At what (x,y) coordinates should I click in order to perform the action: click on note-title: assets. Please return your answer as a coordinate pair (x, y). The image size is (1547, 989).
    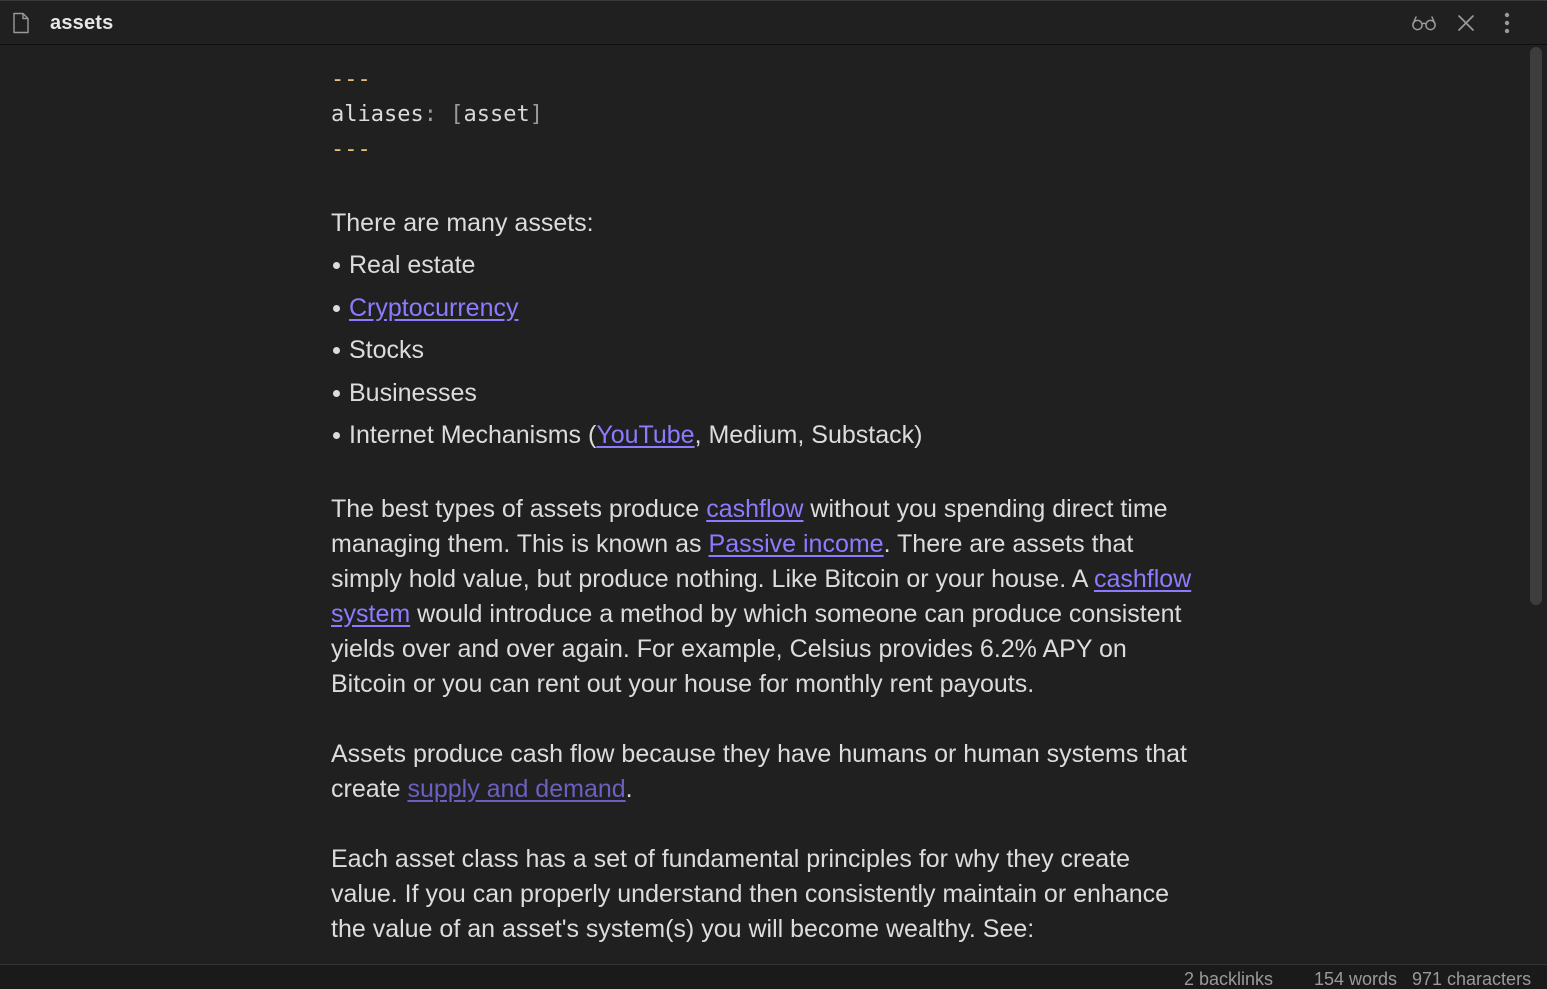
    Looking at the image, I should click on (81, 23).